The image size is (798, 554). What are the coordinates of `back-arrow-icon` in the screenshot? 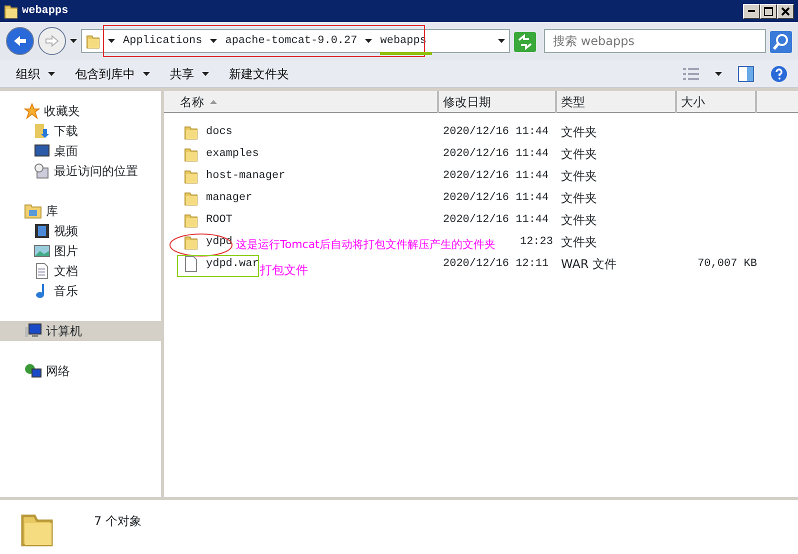 It's located at (20, 41).